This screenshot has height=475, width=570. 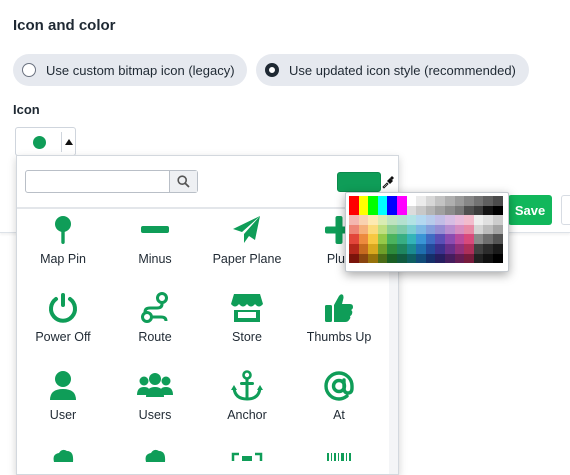 What do you see at coordinates (155, 318) in the screenshot?
I see `icon-option-route: Route` at bounding box center [155, 318].